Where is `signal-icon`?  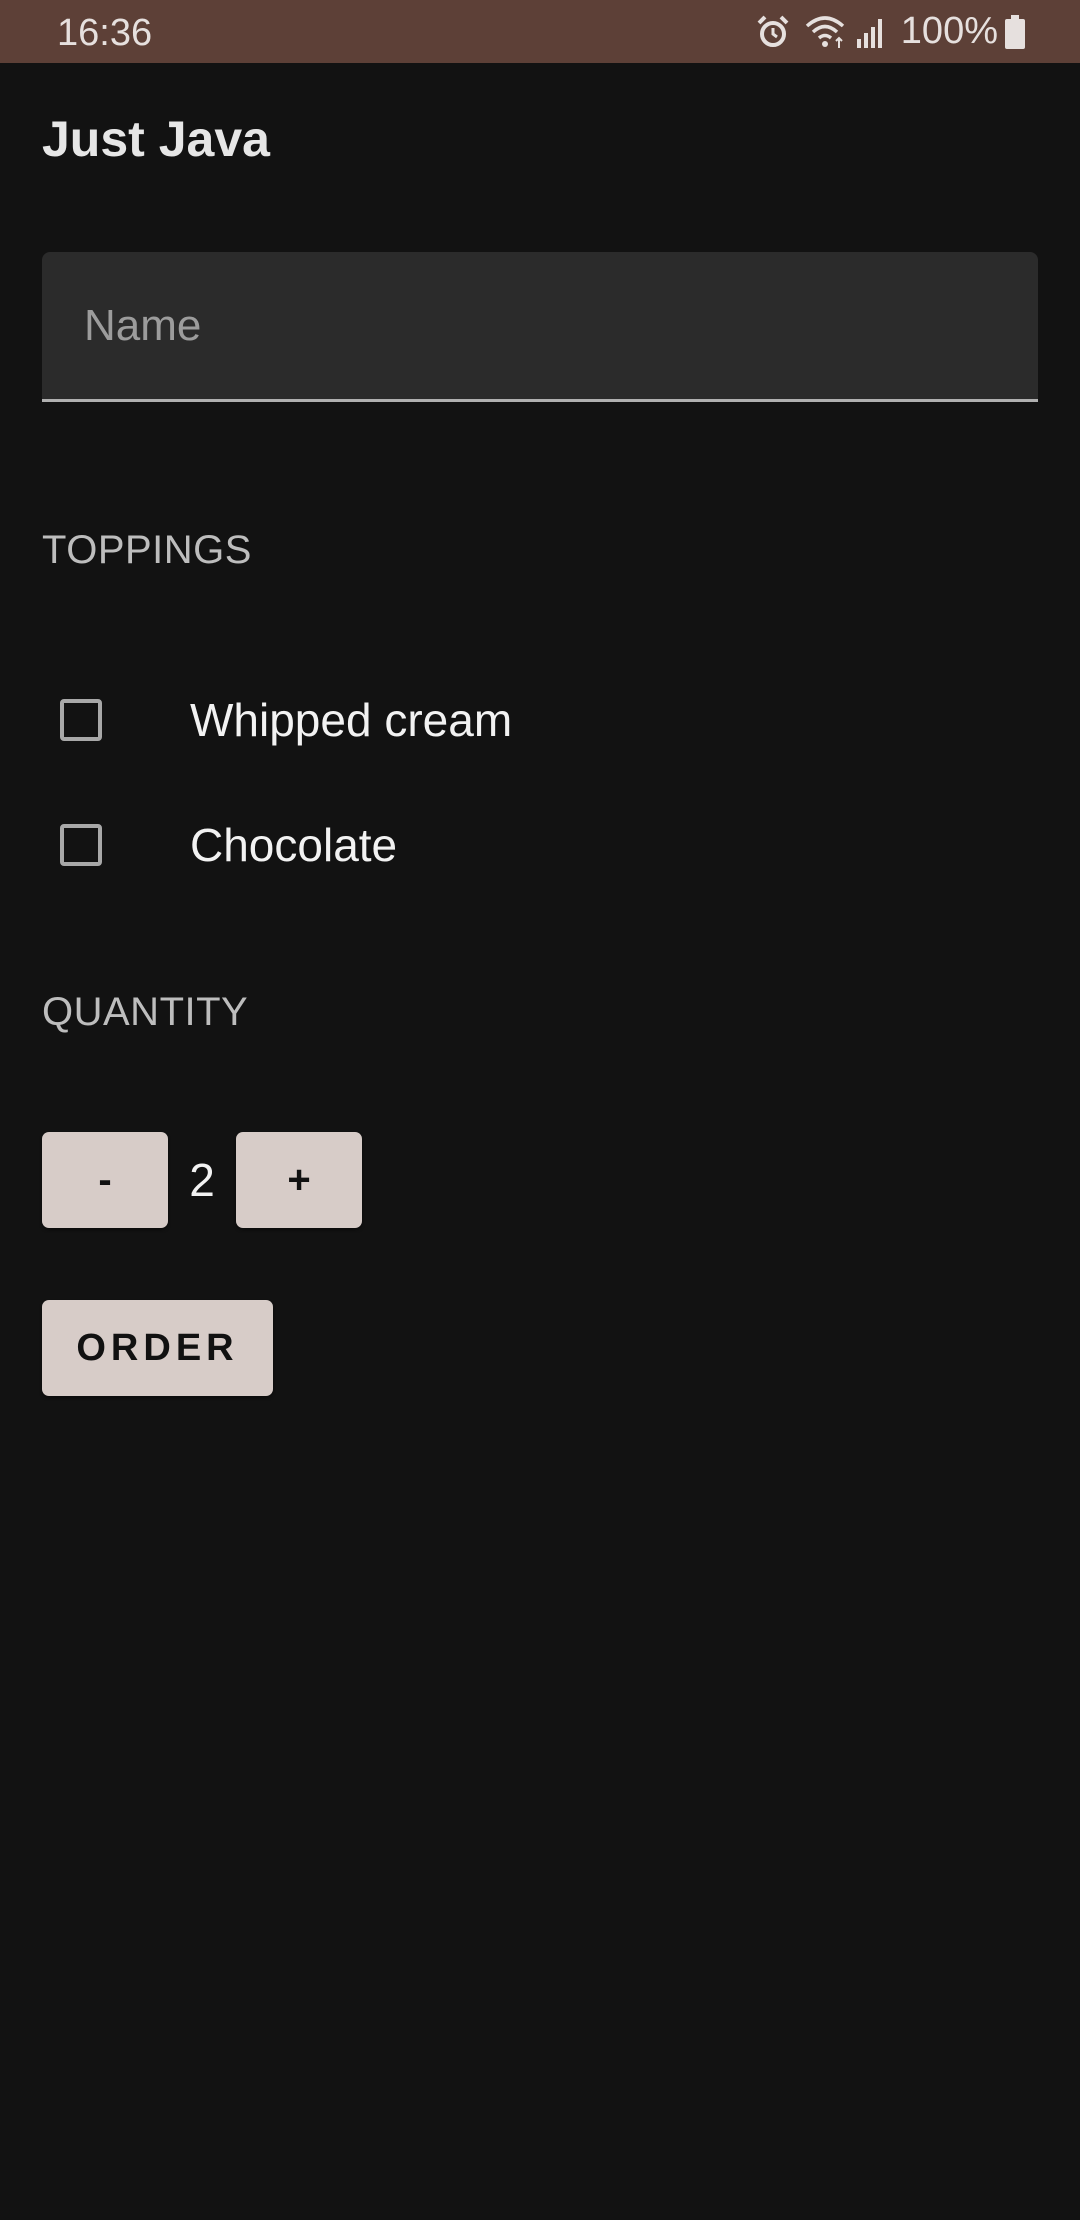
signal-icon is located at coordinates (871, 32).